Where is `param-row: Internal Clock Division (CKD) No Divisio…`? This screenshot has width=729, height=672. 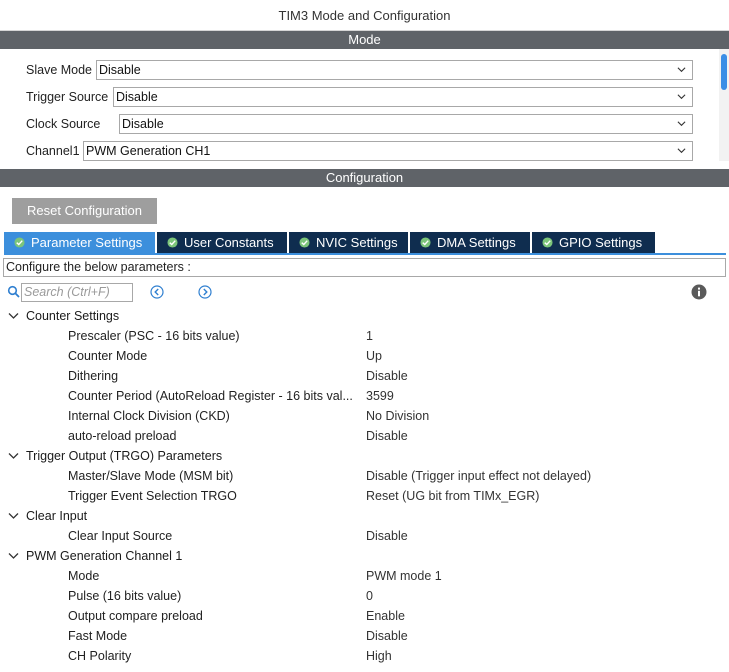 param-row: Internal Clock Division (CKD) No Divisio… is located at coordinates (364, 416).